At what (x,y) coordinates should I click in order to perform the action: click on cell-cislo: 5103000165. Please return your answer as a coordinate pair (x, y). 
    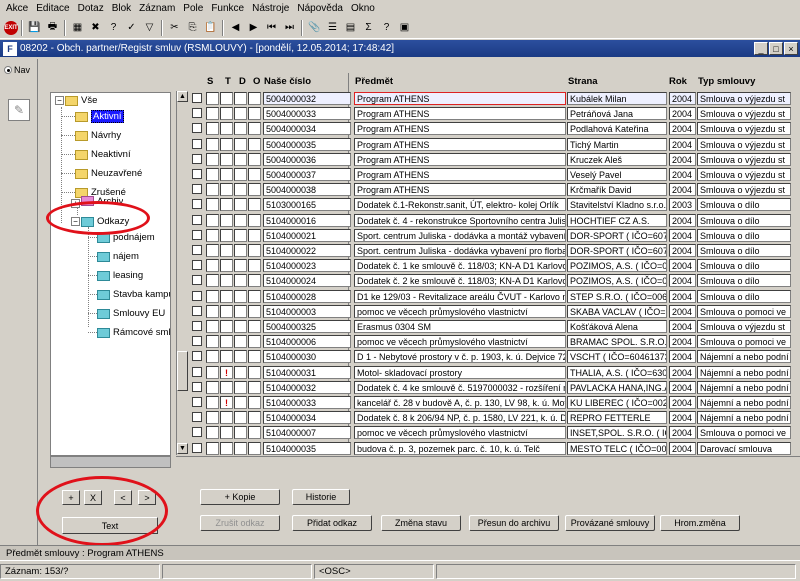
    Looking at the image, I should click on (307, 205).